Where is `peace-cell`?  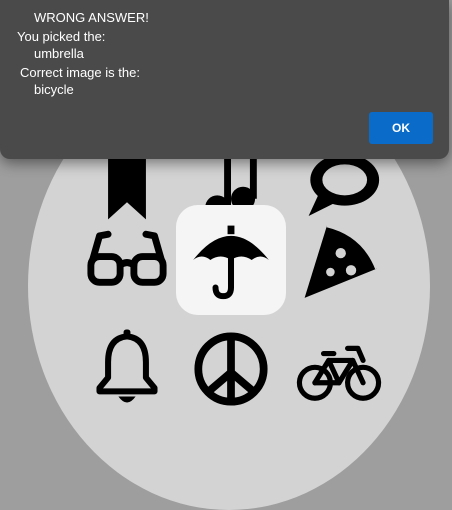
peace-cell is located at coordinates (231, 369).